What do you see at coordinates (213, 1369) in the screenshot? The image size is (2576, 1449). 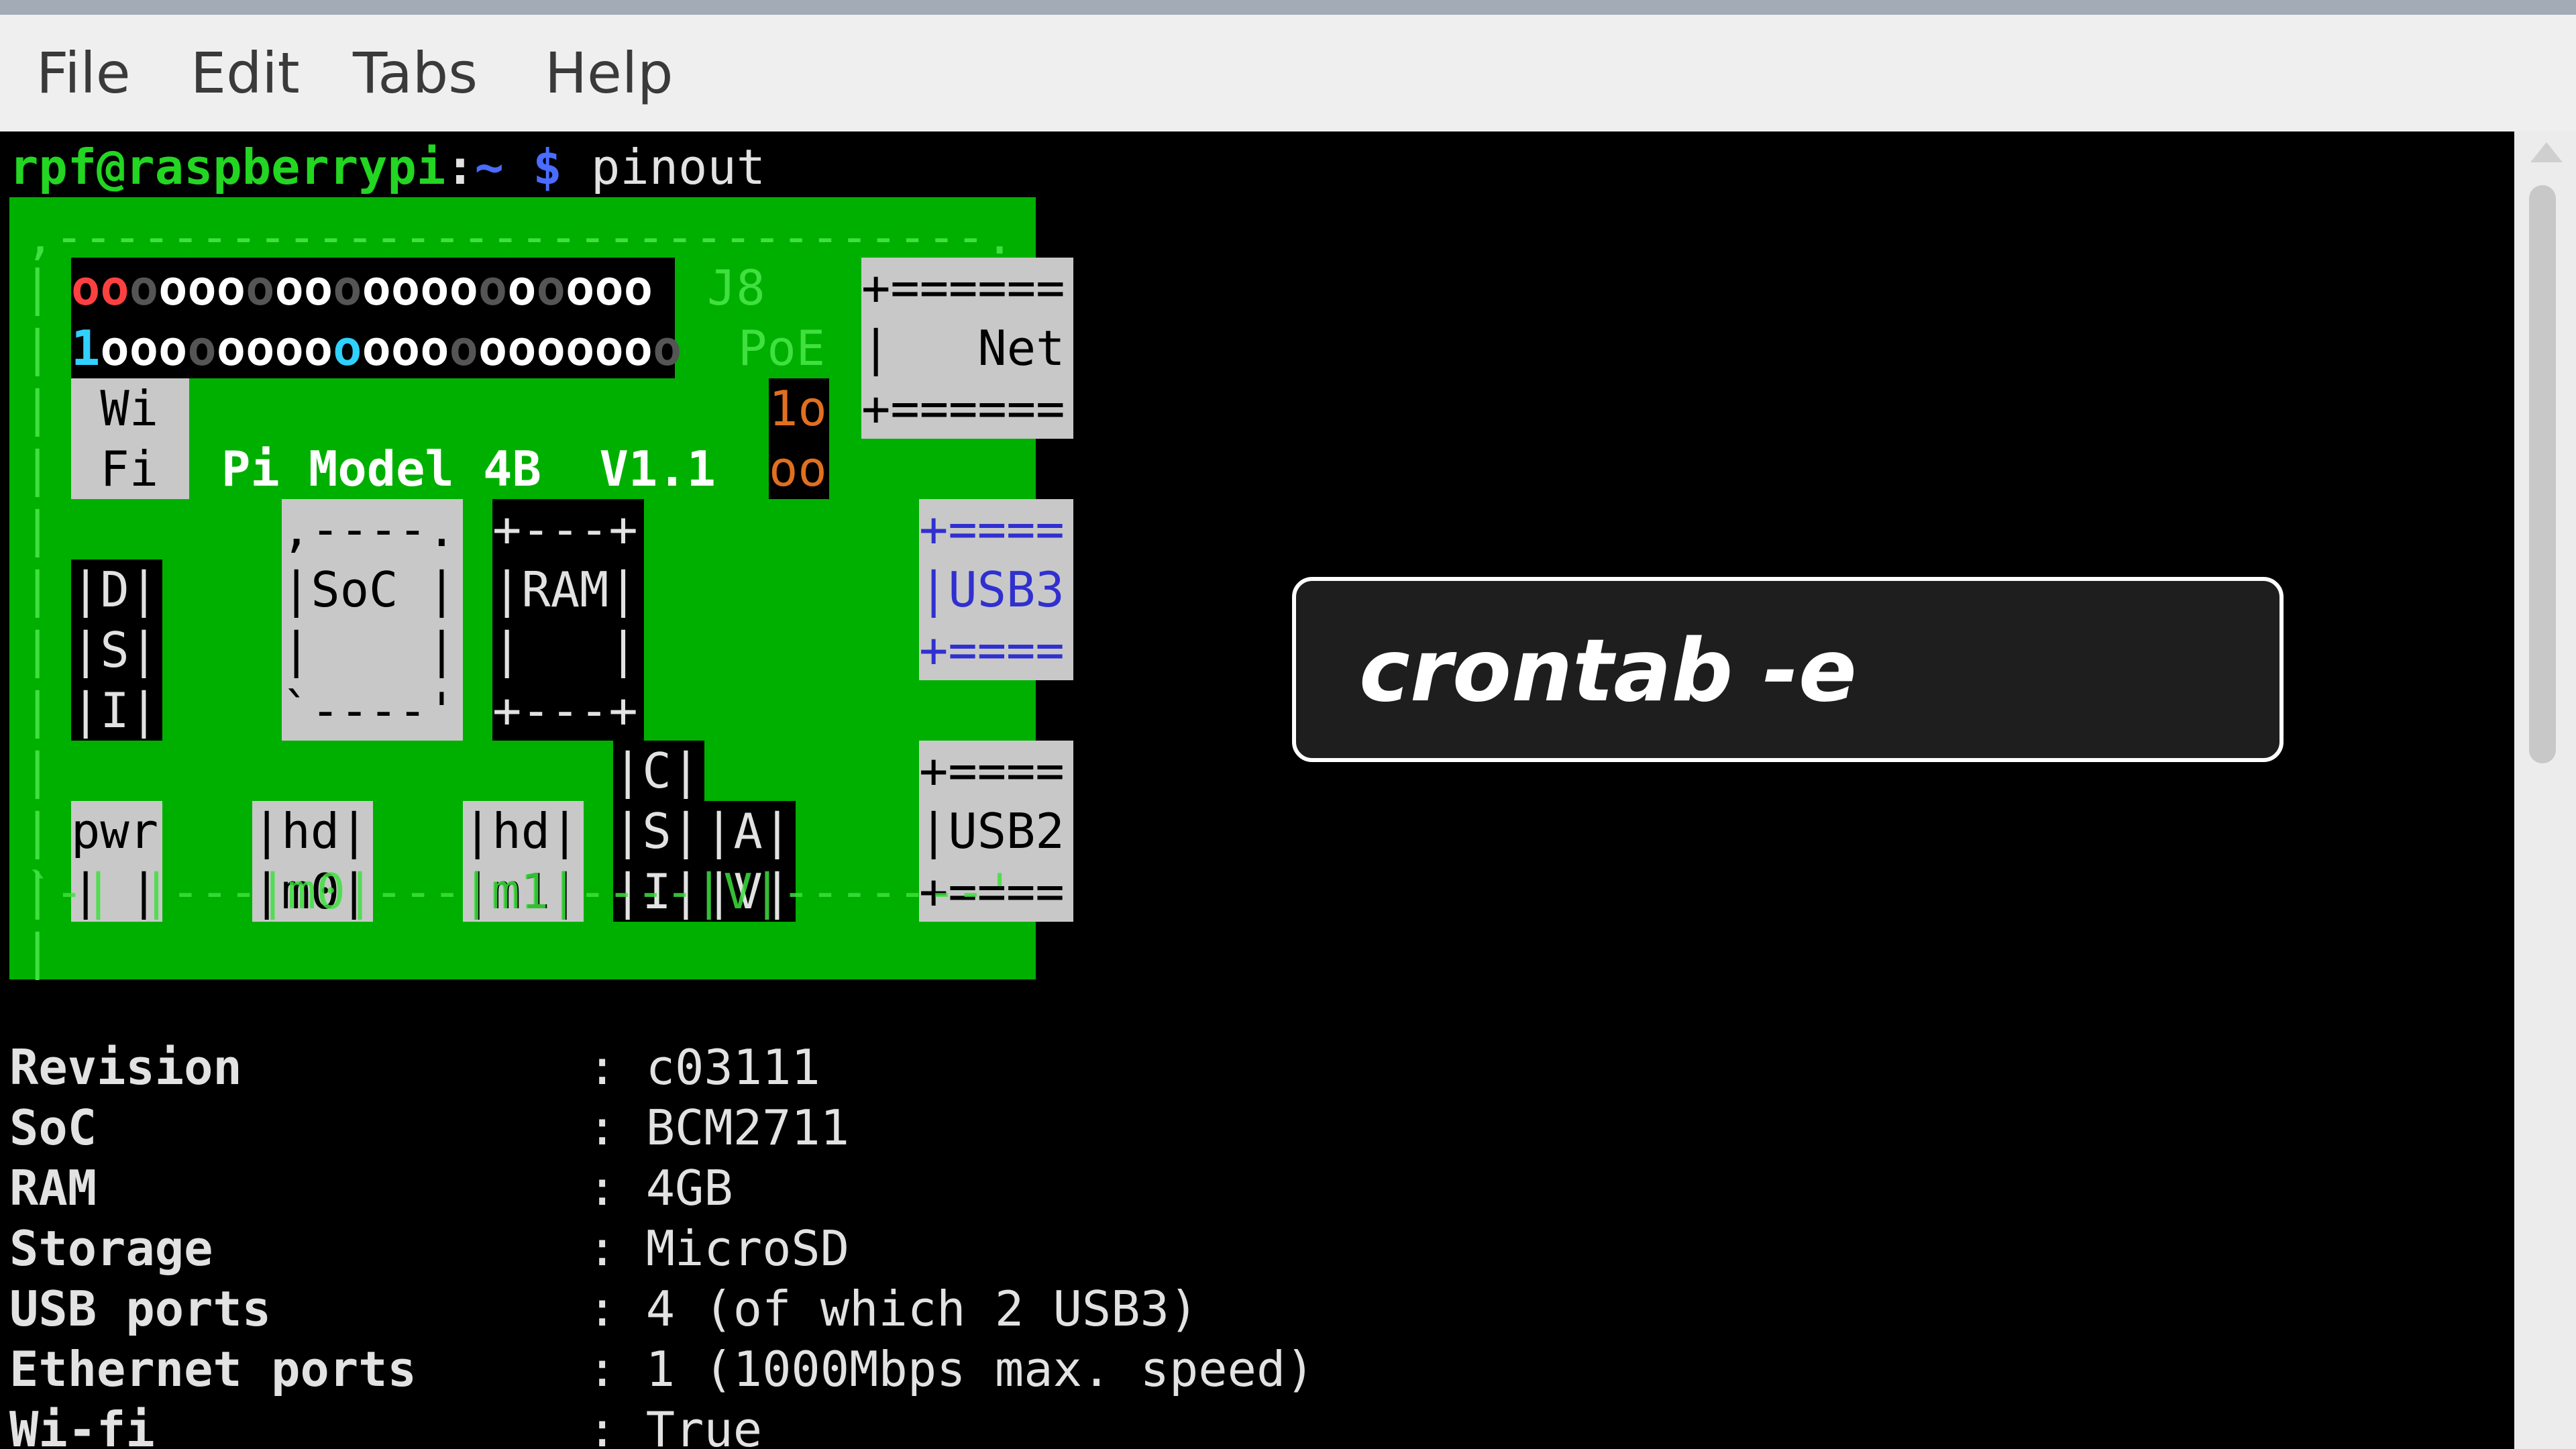 I see `spec-key: Ethernet ports` at bounding box center [213, 1369].